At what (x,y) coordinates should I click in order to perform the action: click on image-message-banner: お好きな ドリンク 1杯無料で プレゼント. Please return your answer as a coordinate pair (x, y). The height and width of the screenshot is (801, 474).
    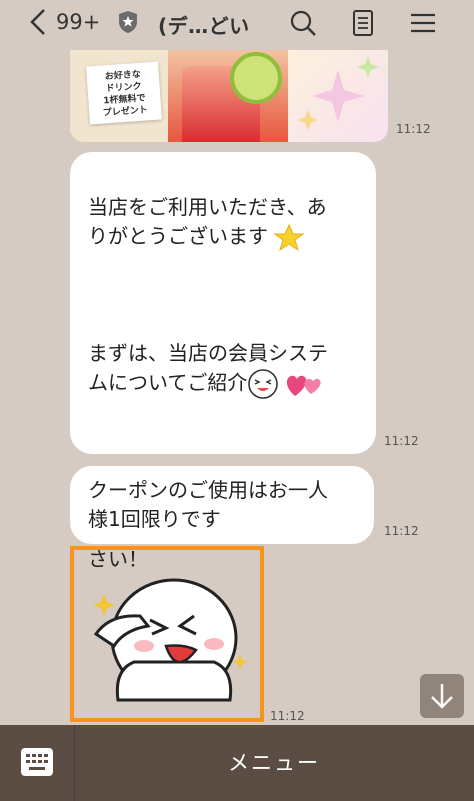
    Looking at the image, I should click on (229, 96).